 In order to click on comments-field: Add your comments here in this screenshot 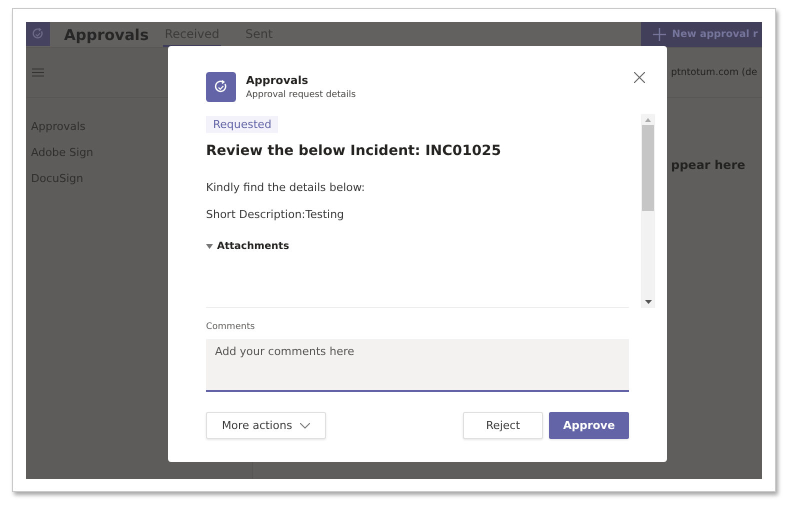, I will do `click(417, 365)`.